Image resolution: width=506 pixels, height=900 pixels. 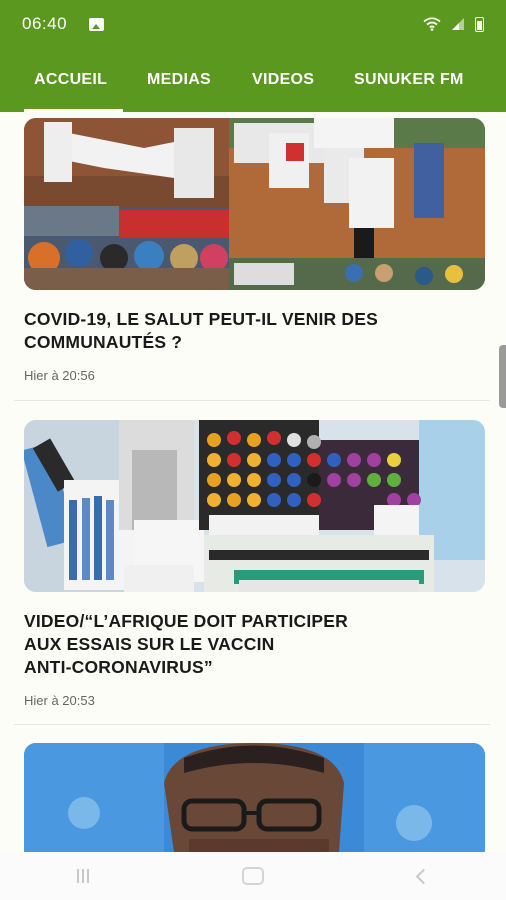 I want to click on article-title-line: ANTI-CORONAVIRUS”, so click(x=118, y=667).